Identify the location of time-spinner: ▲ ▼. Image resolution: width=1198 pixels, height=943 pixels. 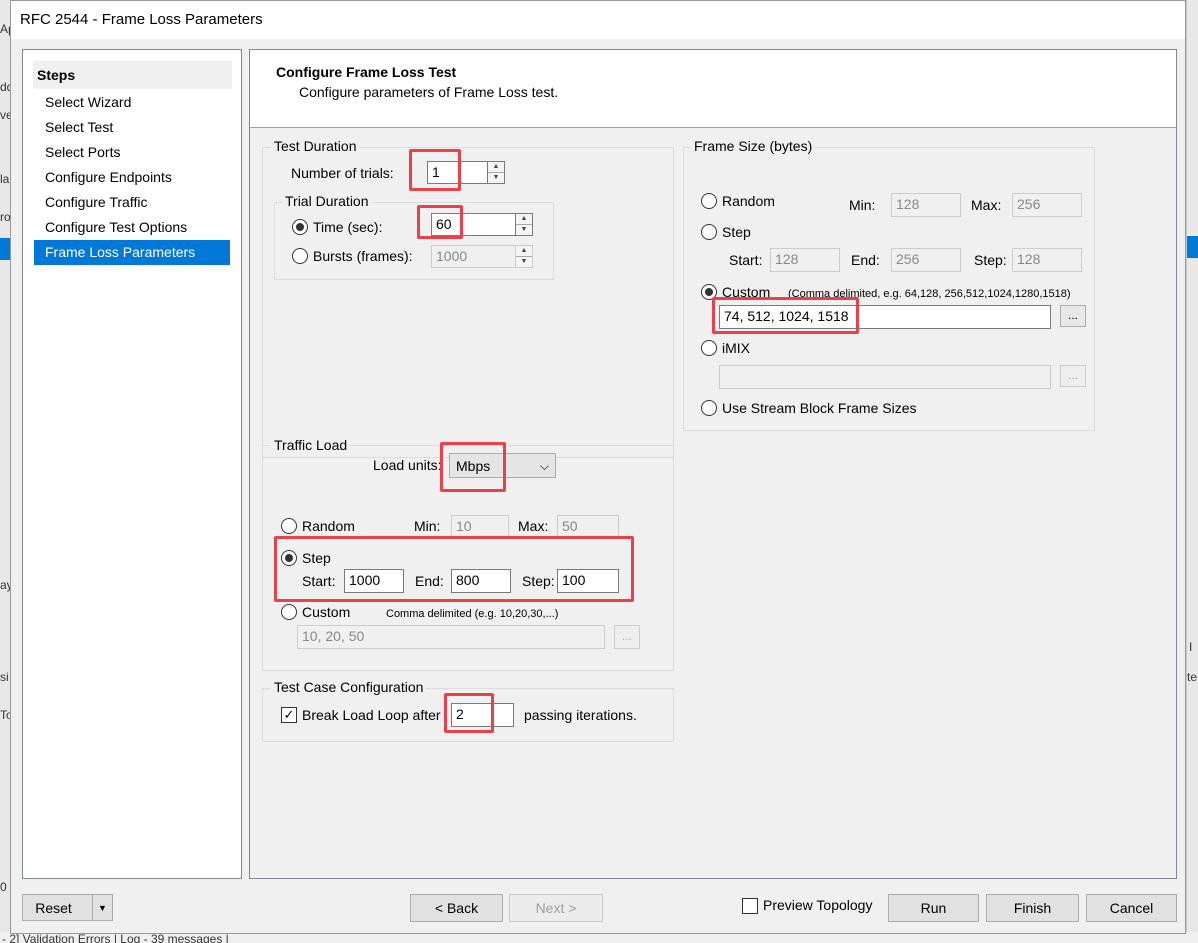
(524, 224).